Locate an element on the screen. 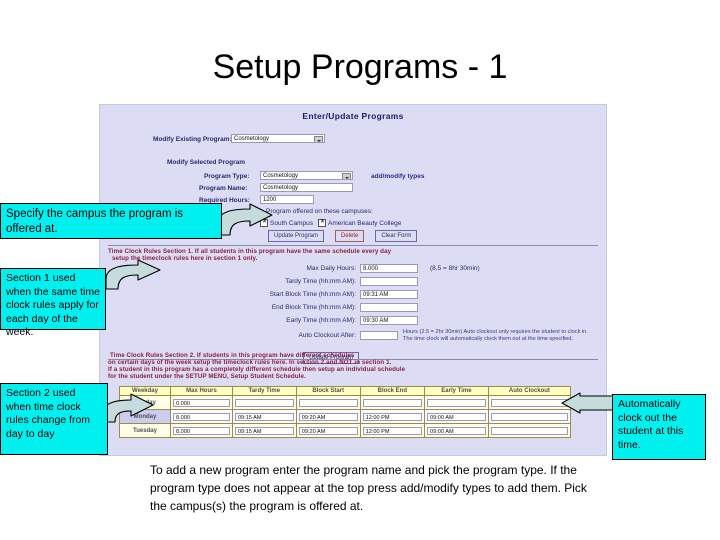  cell-tuesday-auto-clockout is located at coordinates (529, 430).